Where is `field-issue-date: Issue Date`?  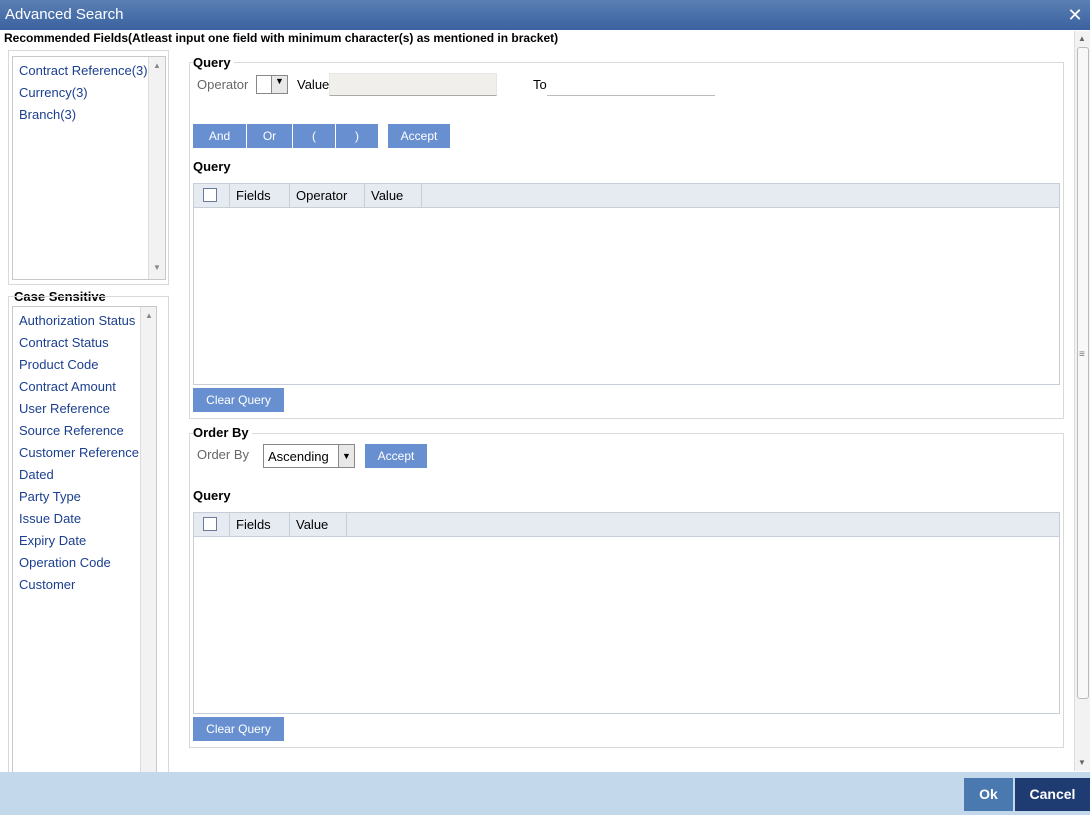
field-issue-date: Issue Date is located at coordinates (50, 518).